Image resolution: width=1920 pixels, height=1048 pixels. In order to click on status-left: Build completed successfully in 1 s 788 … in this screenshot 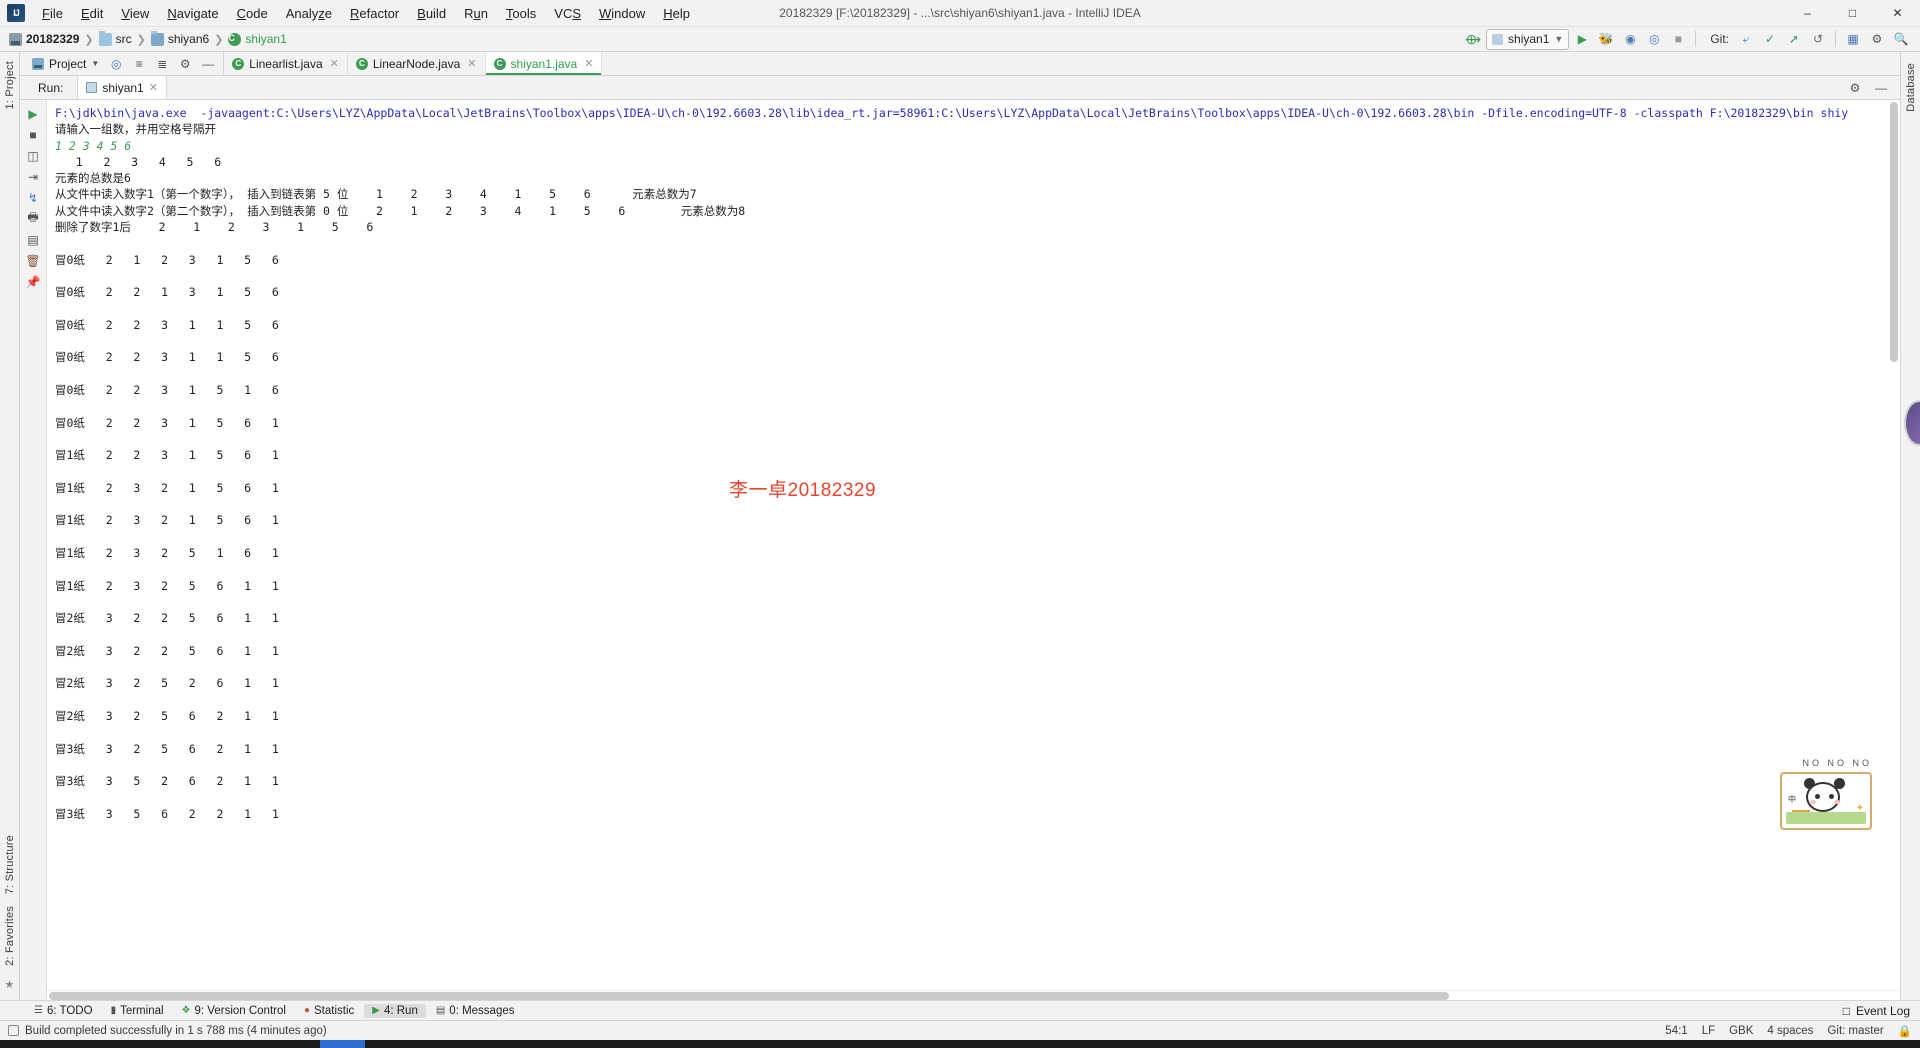, I will do `click(167, 1031)`.